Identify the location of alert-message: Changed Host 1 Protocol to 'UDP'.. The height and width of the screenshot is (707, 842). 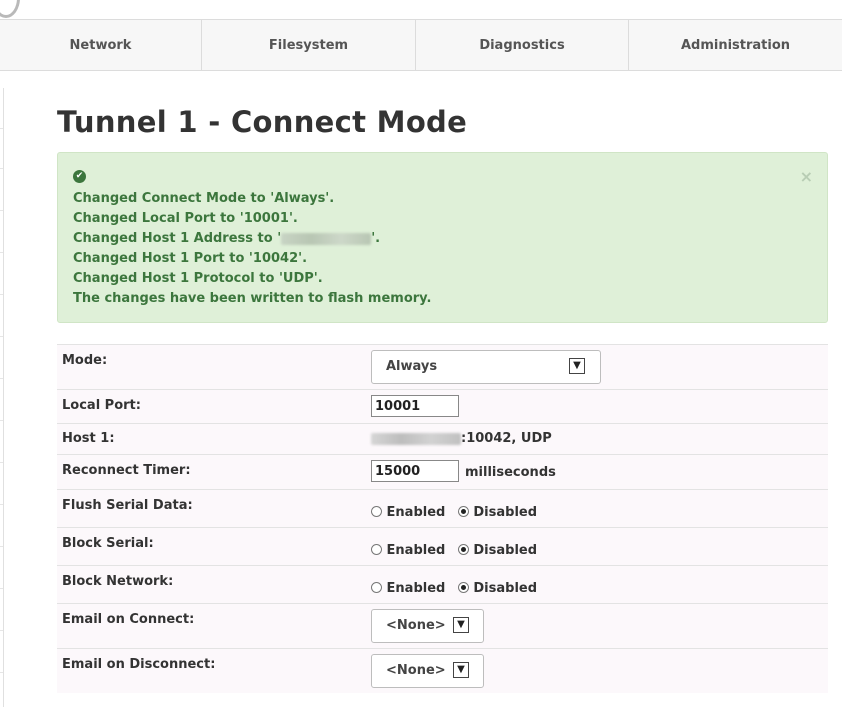
(198, 278).